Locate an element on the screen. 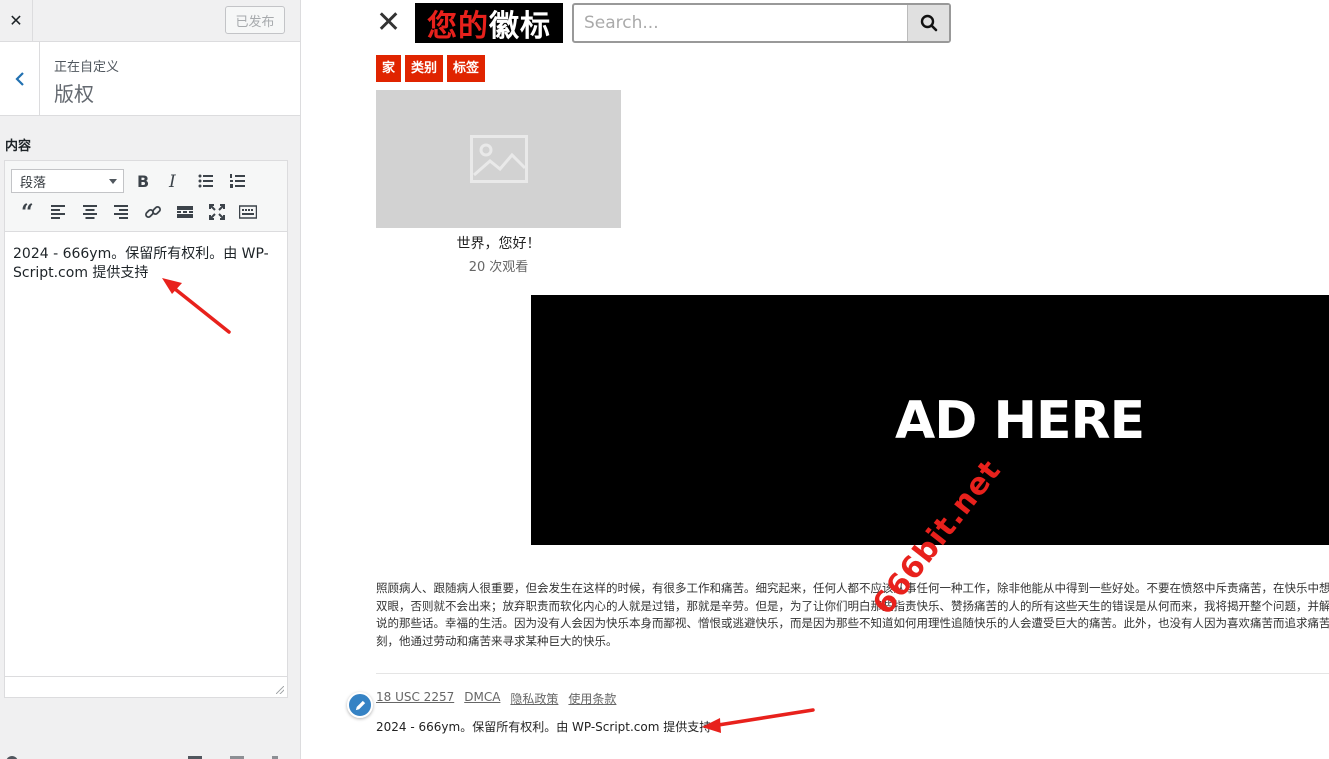 This screenshot has width=1329, height=759. content-label: 内容 is located at coordinates (18, 146).